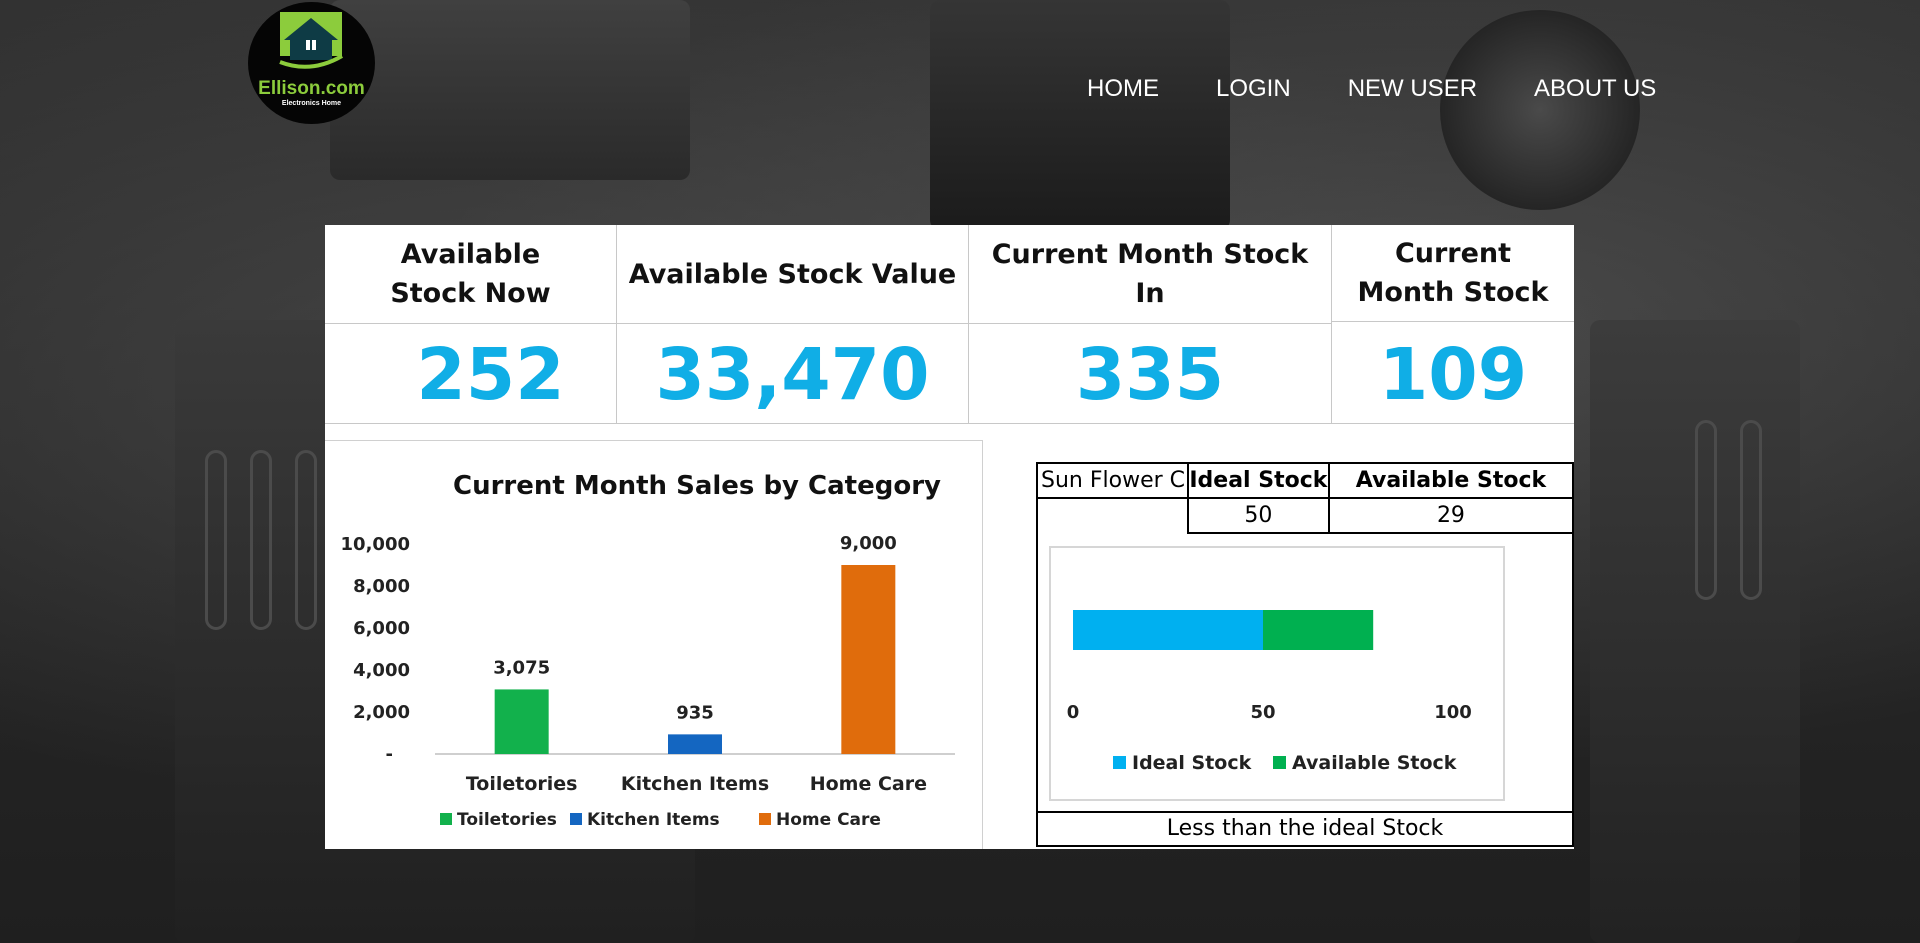 This screenshot has width=1920, height=943. I want to click on nav-new-user: NEW USER, so click(1412, 89).